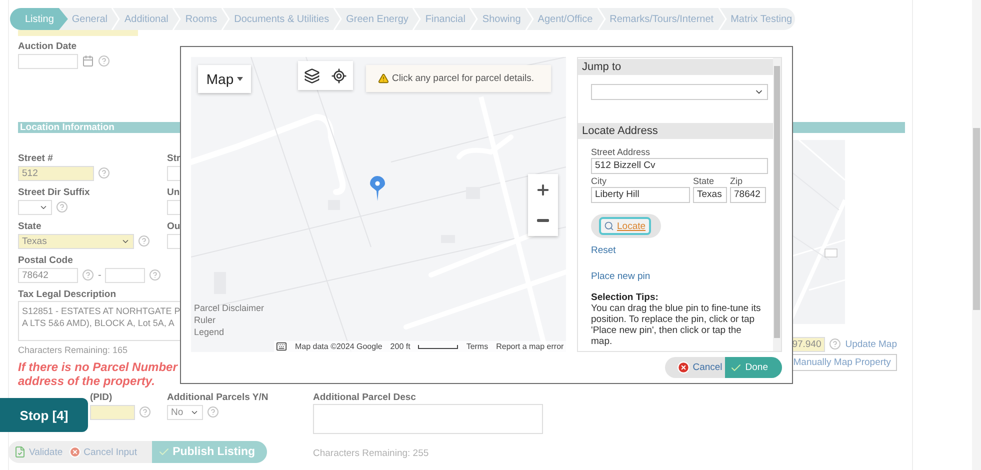 Image resolution: width=981 pixels, height=470 pixels. I want to click on dropdown: Texas, so click(76, 241).